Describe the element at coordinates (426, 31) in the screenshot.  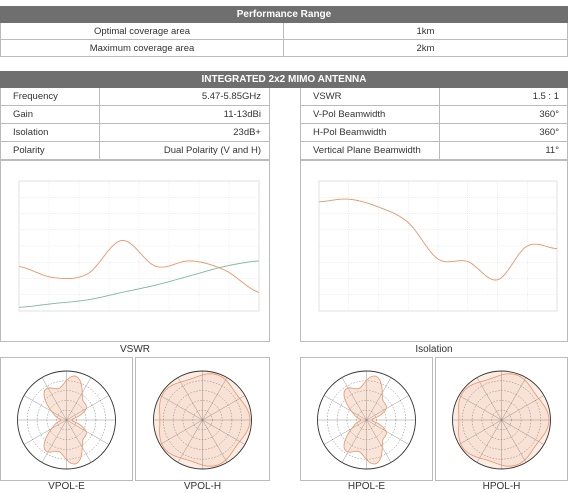
I see `performance-row-value: 1km` at that location.